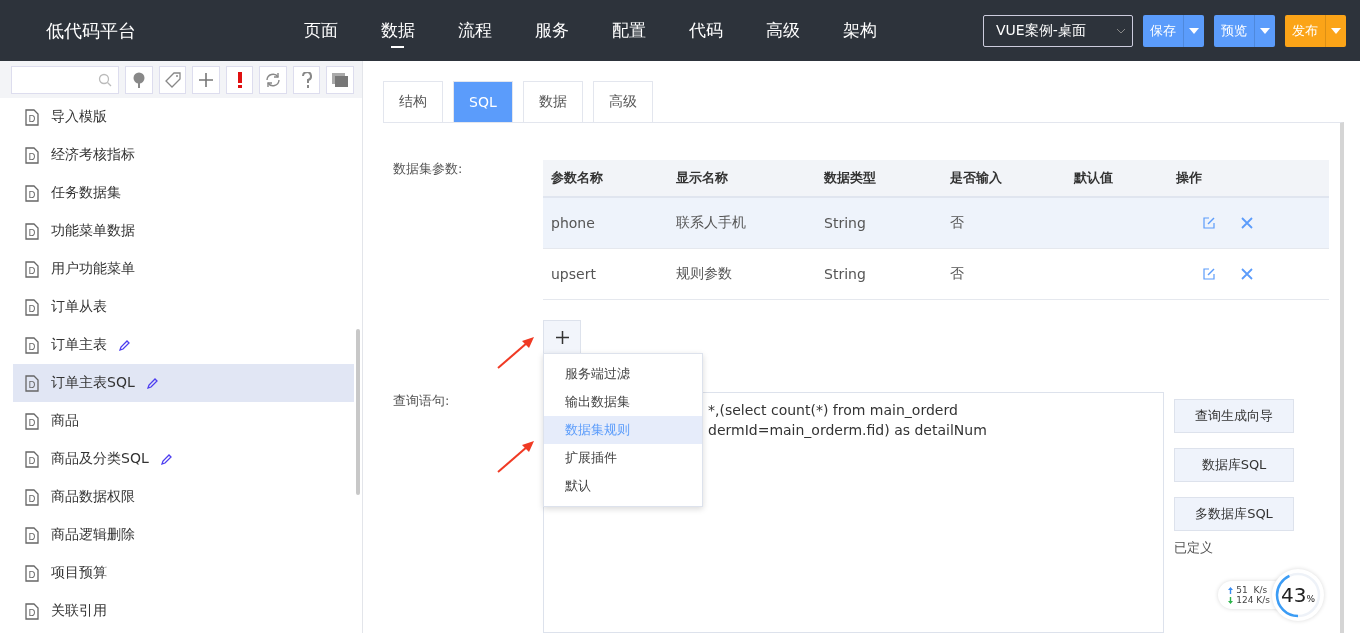 This screenshot has height=633, width=1360. I want to click on tab: 结构, so click(413, 101).